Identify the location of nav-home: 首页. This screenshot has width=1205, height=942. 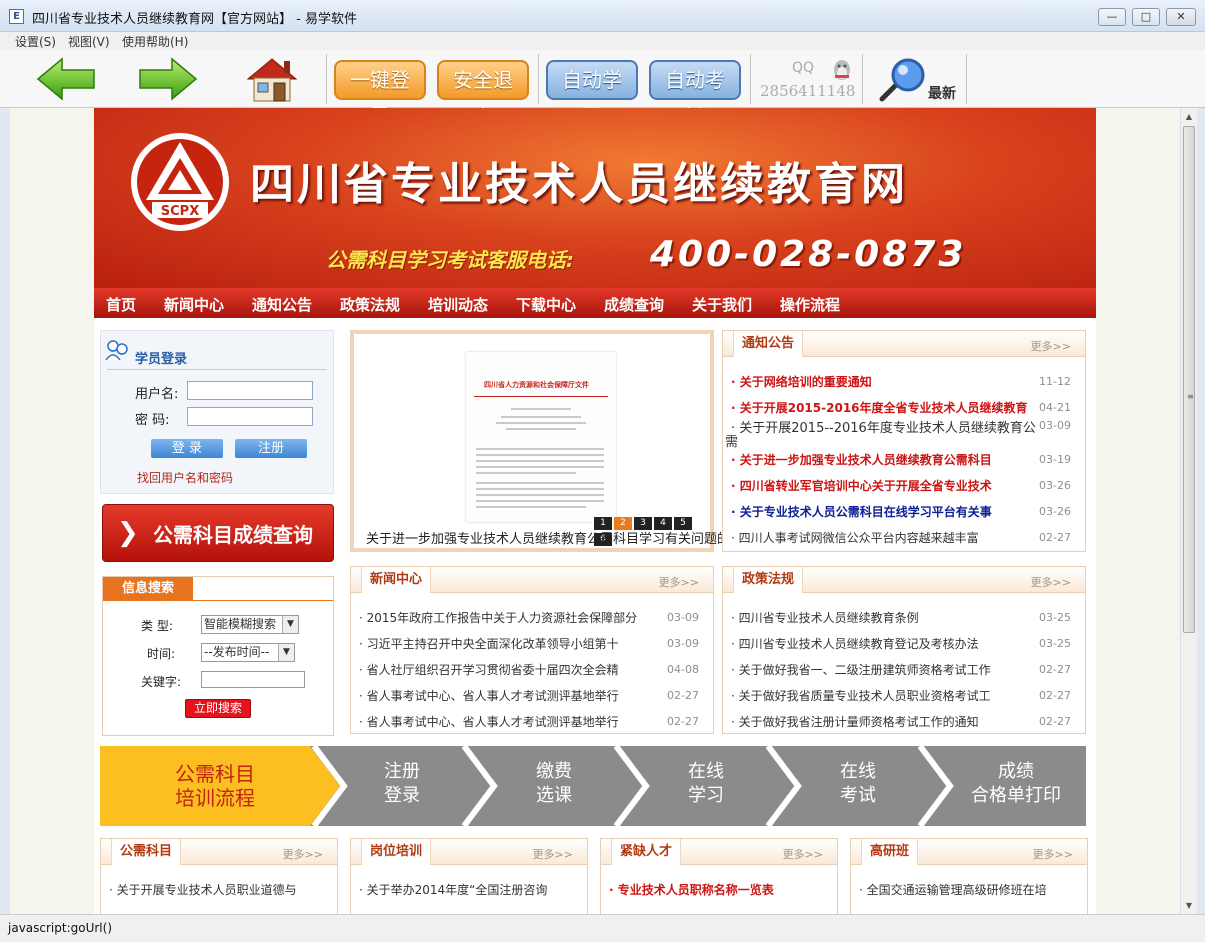
(121, 304).